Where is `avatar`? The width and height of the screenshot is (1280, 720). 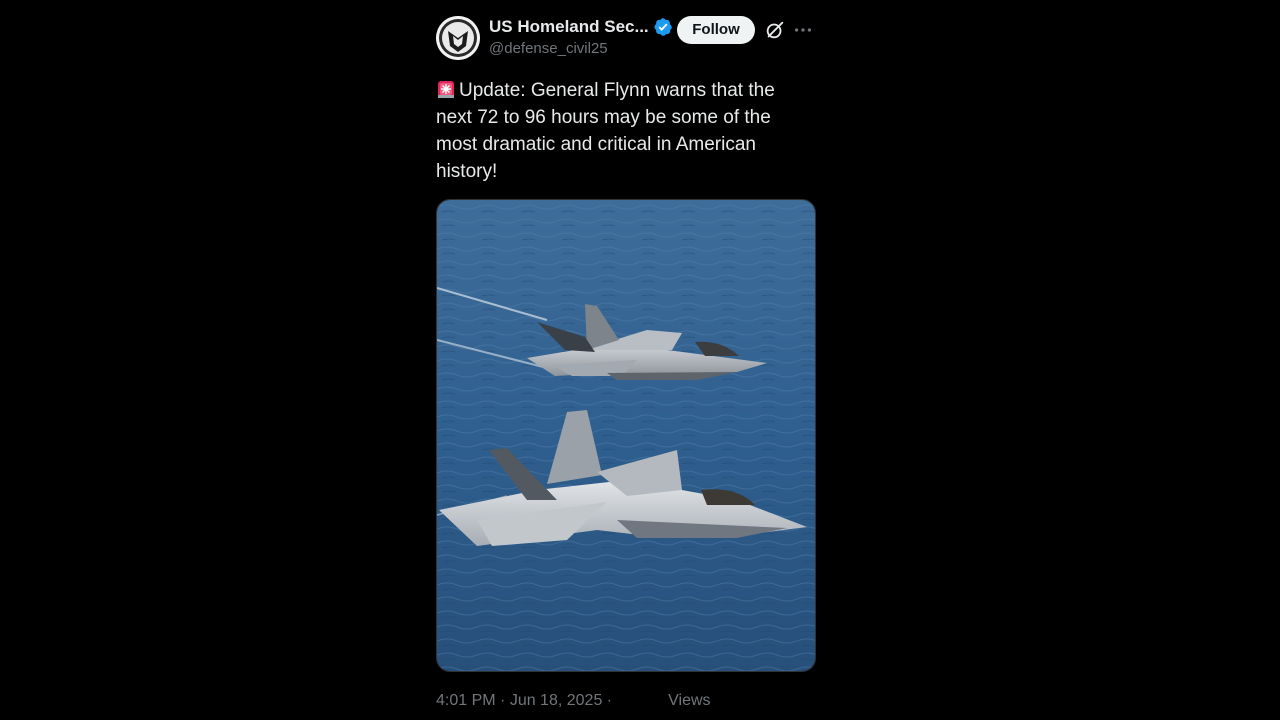
avatar is located at coordinates (458, 38).